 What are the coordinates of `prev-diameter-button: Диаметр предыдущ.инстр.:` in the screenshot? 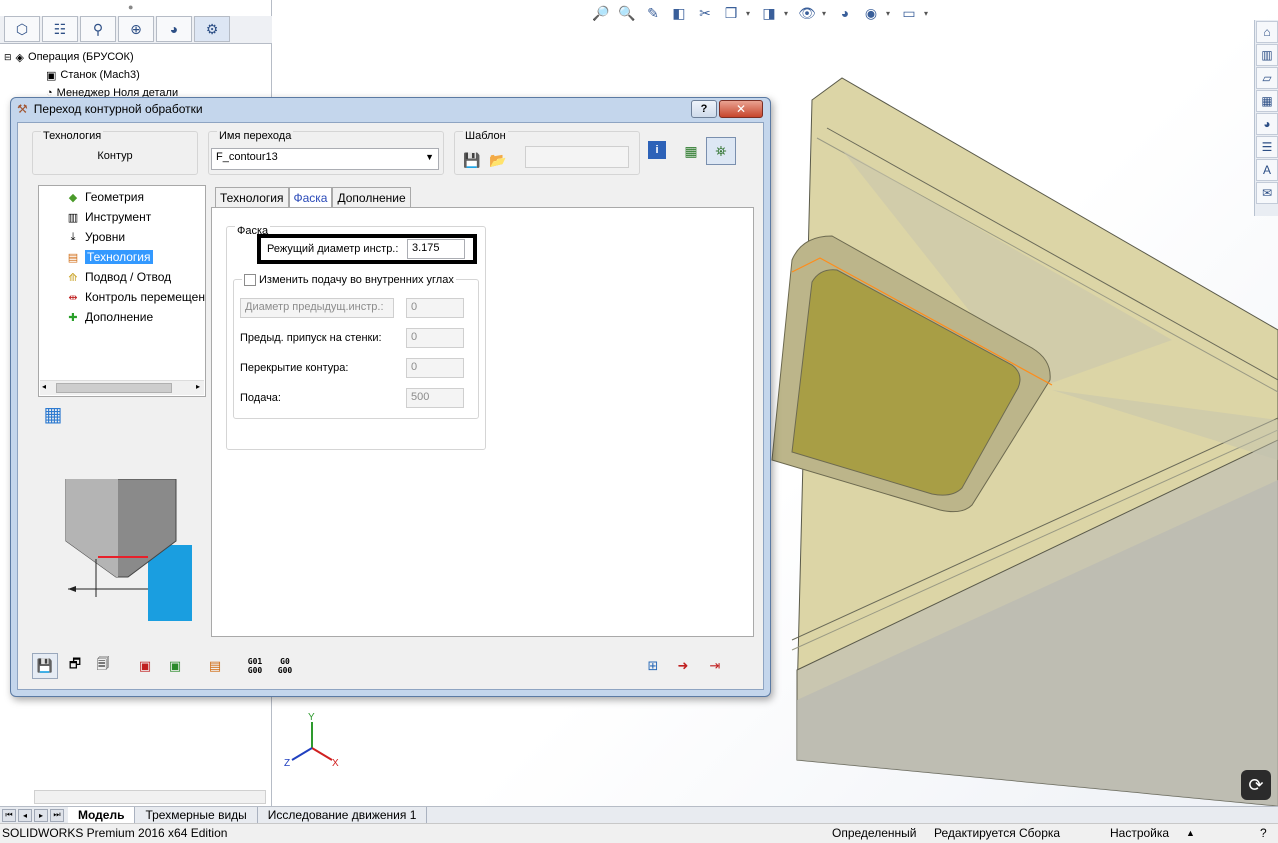 It's located at (317, 308).